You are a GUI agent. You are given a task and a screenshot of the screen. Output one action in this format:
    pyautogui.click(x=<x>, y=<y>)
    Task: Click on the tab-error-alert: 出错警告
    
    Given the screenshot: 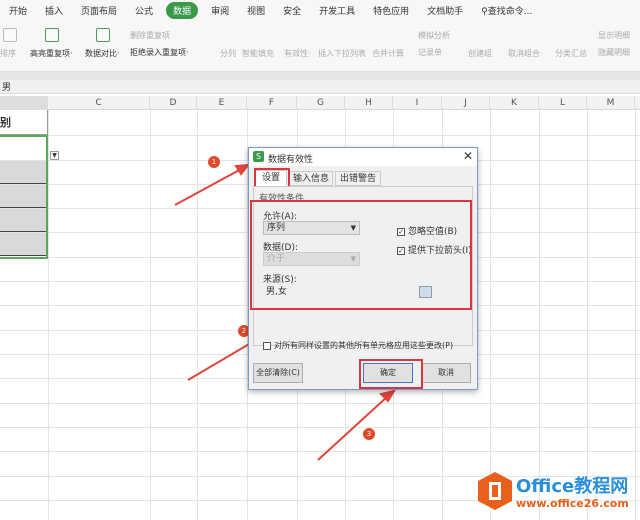 What is the action you would take?
    pyautogui.click(x=358, y=178)
    